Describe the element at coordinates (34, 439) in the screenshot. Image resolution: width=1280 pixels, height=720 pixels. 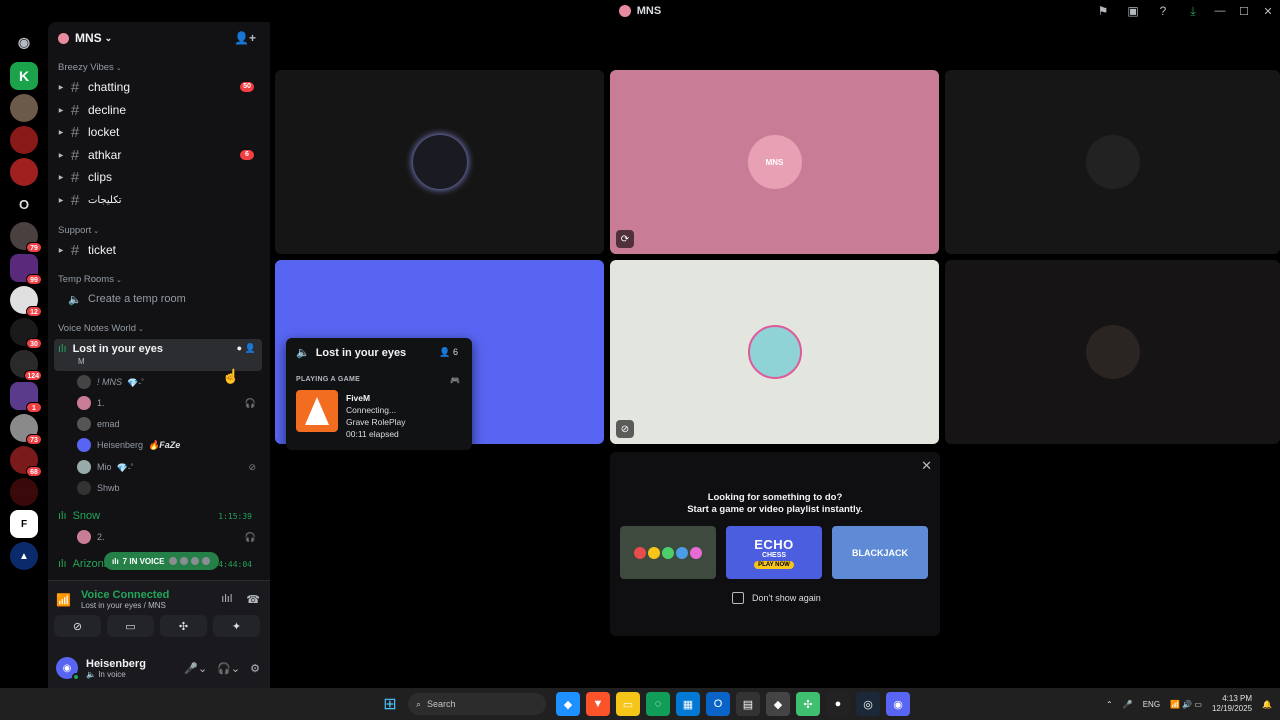
I see `server-badge: 73` at that location.